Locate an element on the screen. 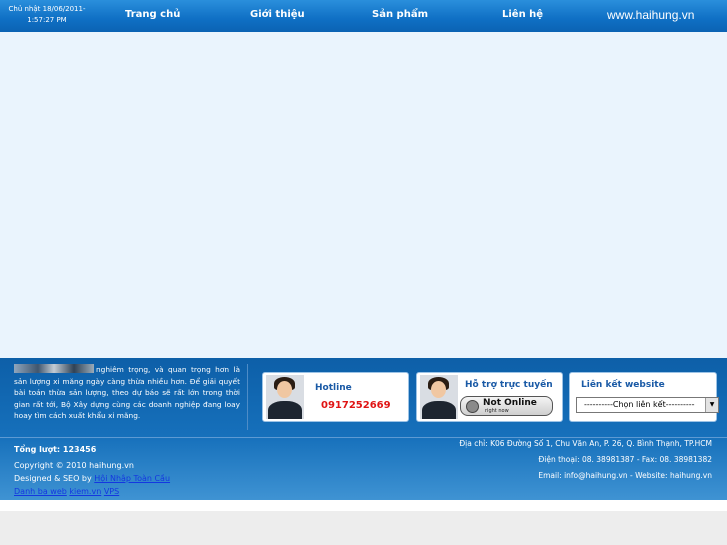  page-bottom-bar is located at coordinates (363, 528).